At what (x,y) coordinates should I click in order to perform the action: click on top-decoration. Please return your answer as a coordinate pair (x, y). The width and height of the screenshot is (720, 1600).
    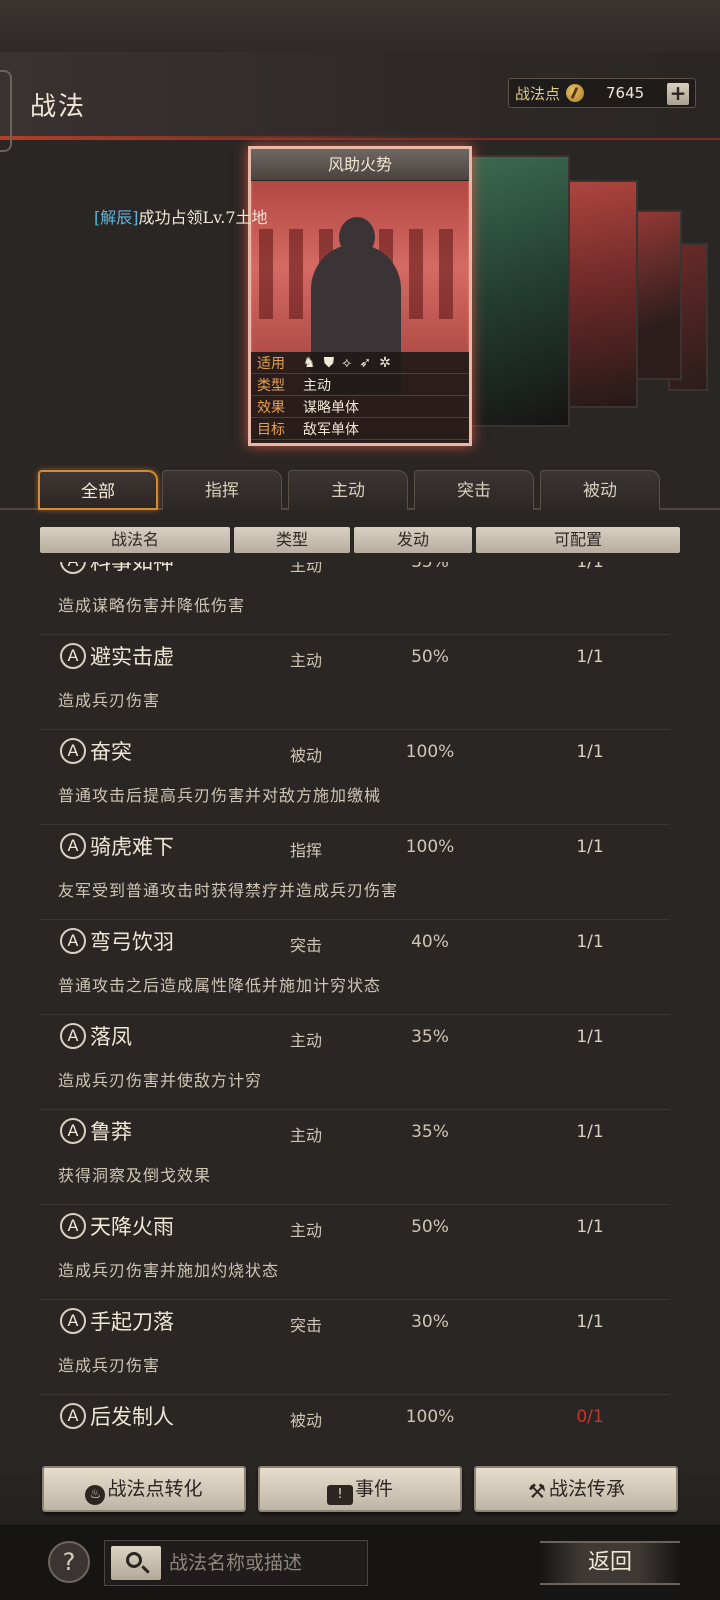
    Looking at the image, I should click on (360, 26).